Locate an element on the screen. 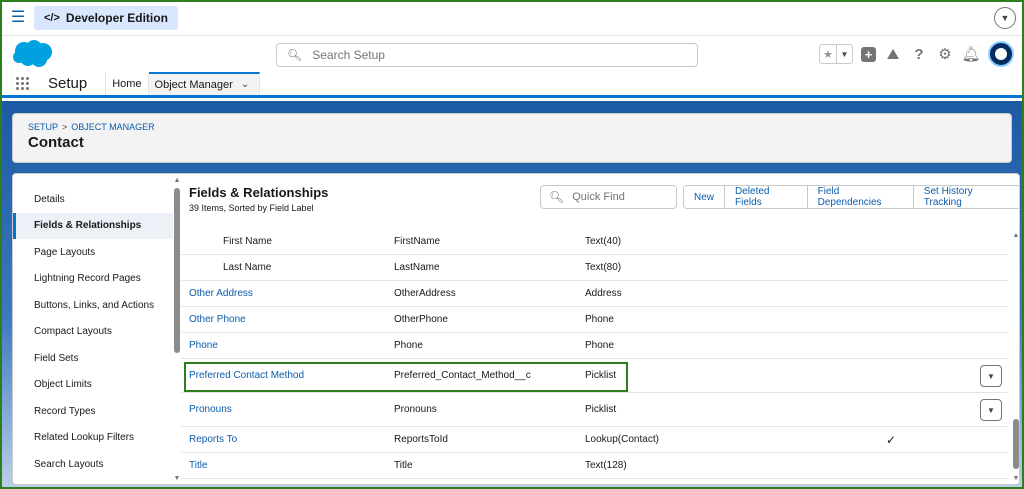 This screenshot has height=489, width=1024. app-launcher-icon is located at coordinates (22, 83).